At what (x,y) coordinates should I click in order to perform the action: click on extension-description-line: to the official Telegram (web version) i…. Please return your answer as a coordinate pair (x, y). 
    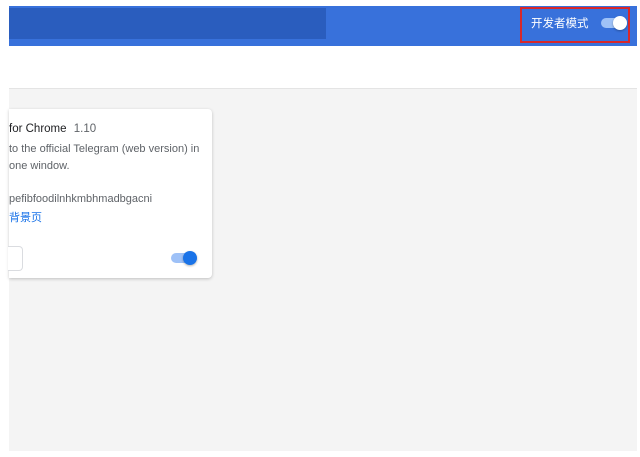
    Looking at the image, I should click on (104, 149).